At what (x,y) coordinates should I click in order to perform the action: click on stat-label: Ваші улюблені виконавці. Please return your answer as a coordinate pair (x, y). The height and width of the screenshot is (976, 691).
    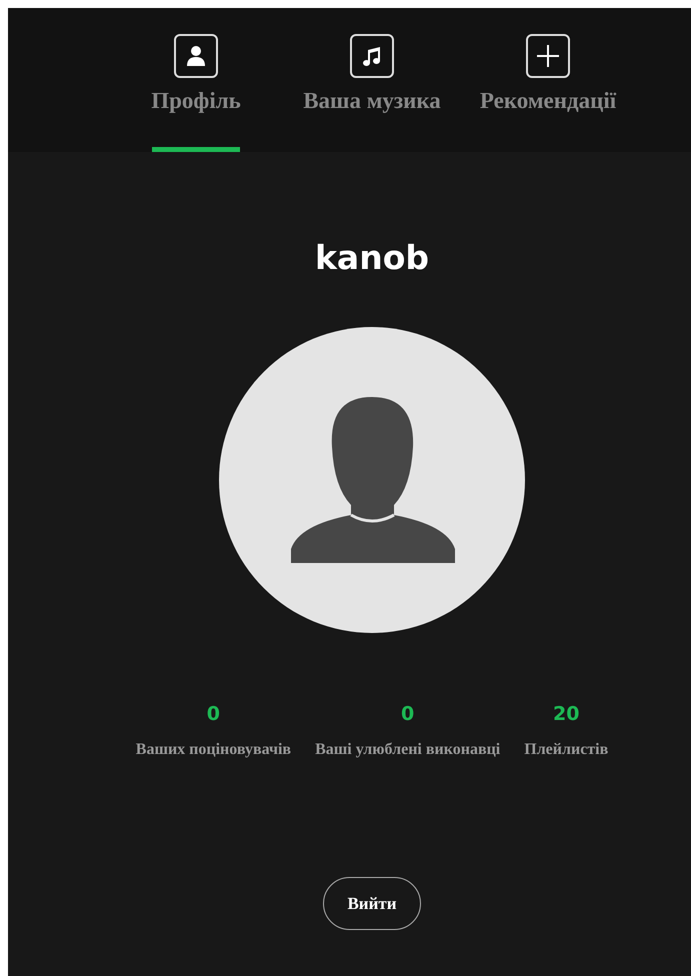
    Looking at the image, I should click on (407, 750).